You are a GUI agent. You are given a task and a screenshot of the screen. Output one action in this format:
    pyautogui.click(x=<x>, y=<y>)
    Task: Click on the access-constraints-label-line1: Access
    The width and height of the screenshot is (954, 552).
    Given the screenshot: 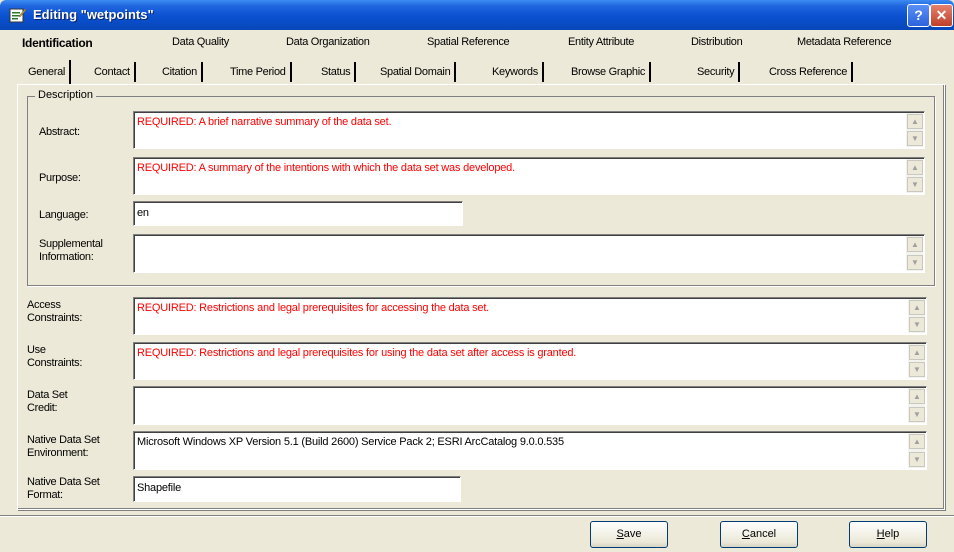 What is the action you would take?
    pyautogui.click(x=44, y=305)
    